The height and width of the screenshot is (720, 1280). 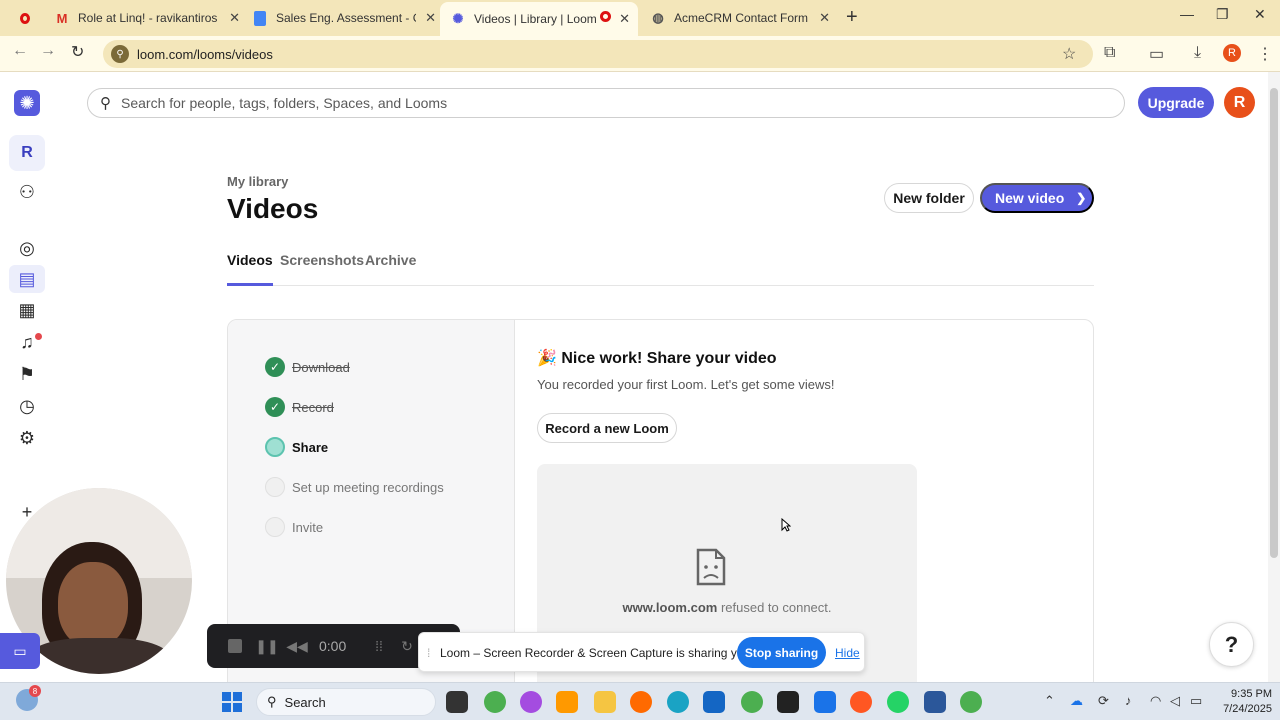 What do you see at coordinates (861, 702) in the screenshot?
I see `postman-icon` at bounding box center [861, 702].